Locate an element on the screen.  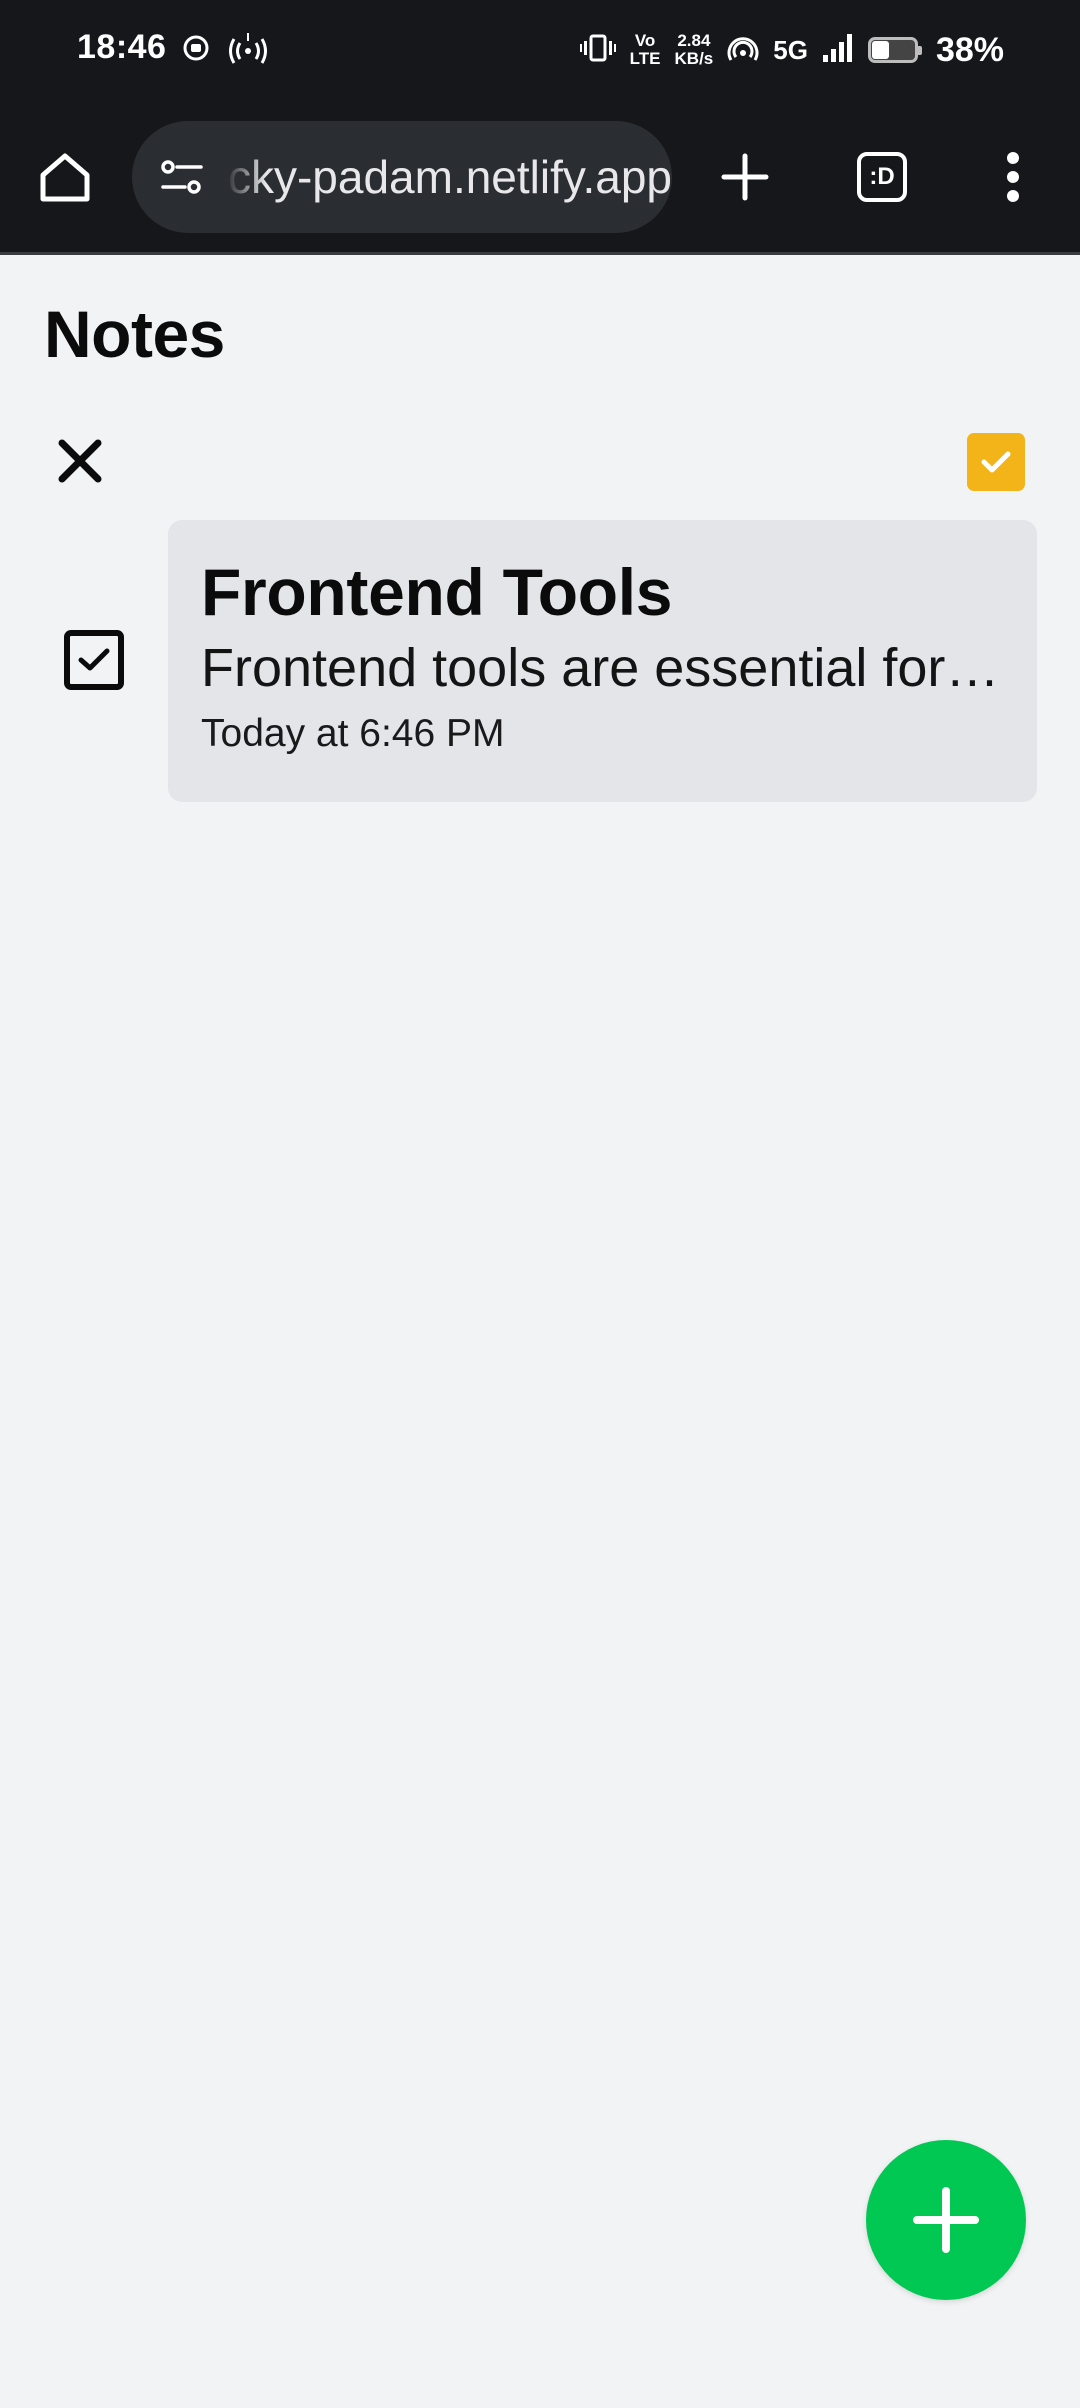
browser-menu-button is located at coordinates (1013, 177).